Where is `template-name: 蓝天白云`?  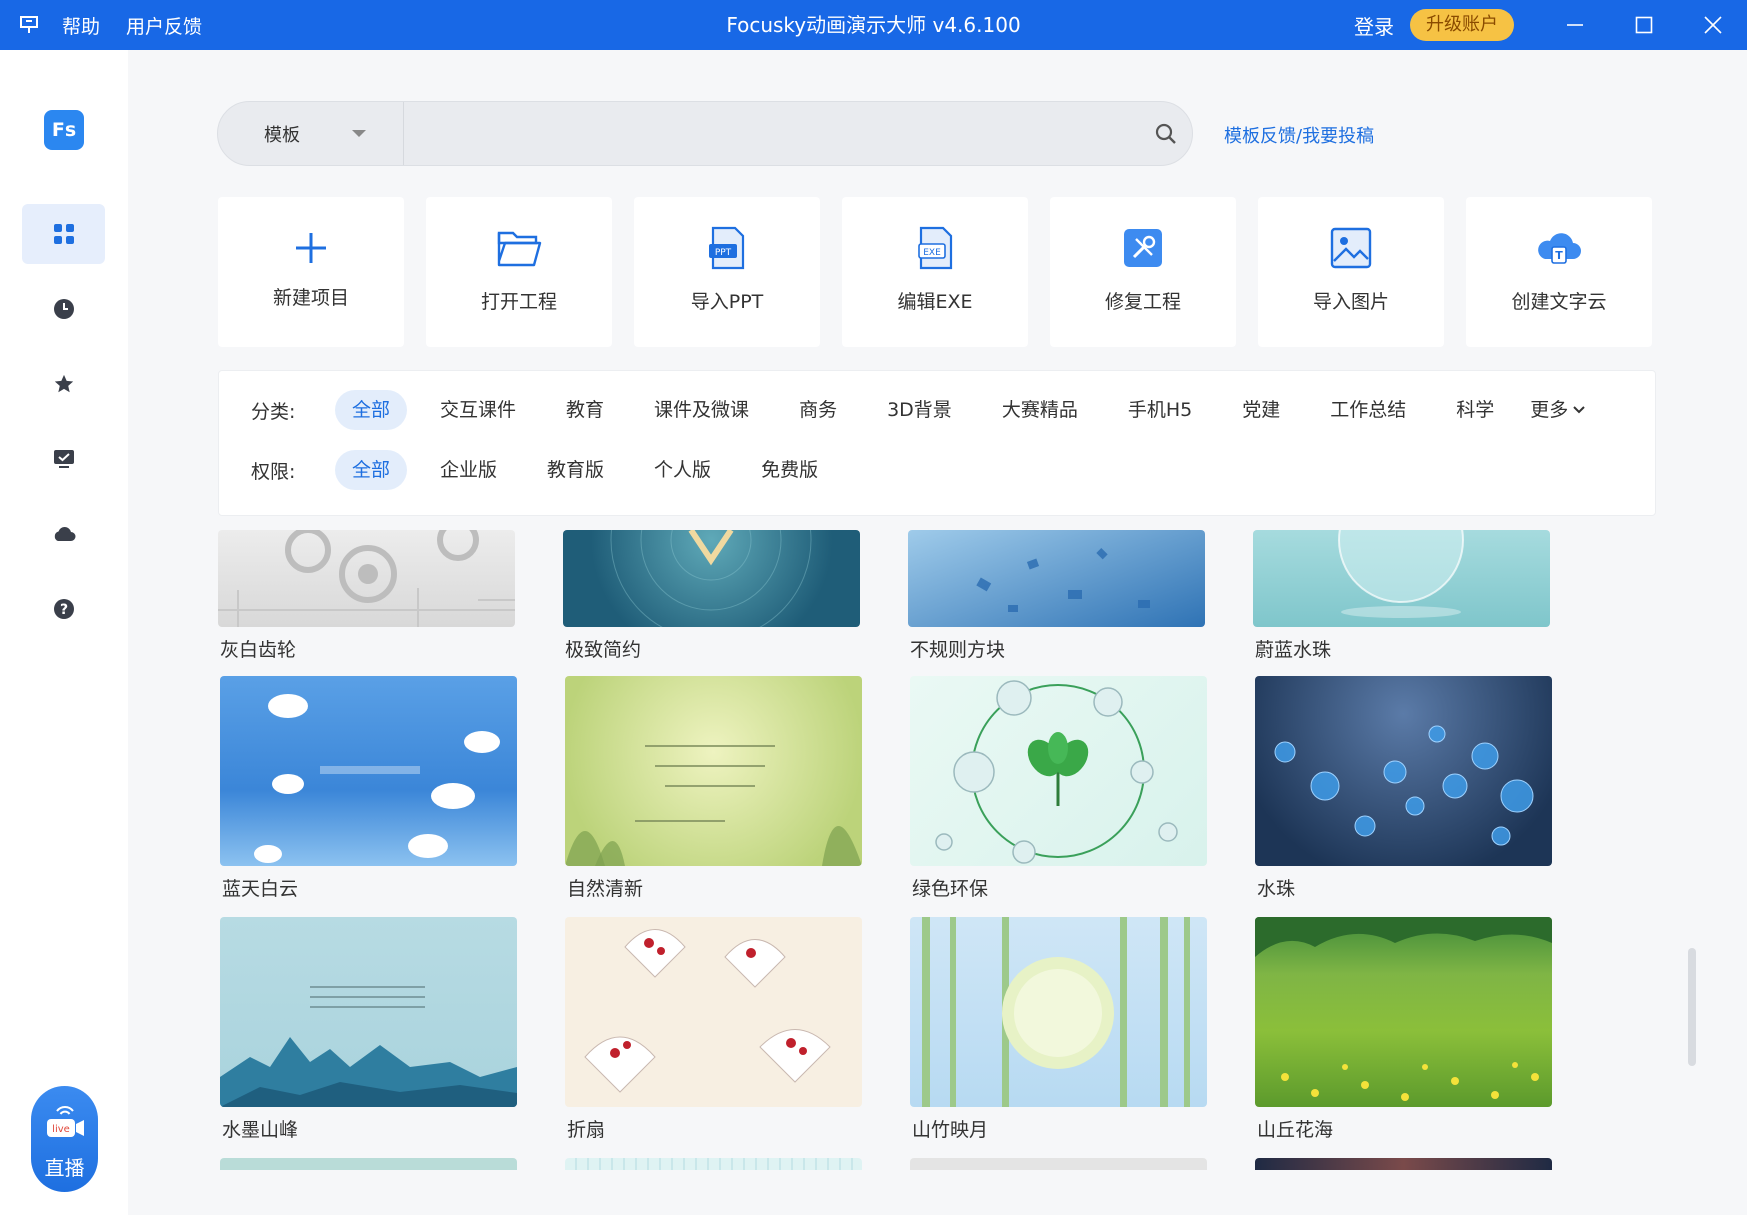
template-name: 蓝天白云 is located at coordinates (260, 889).